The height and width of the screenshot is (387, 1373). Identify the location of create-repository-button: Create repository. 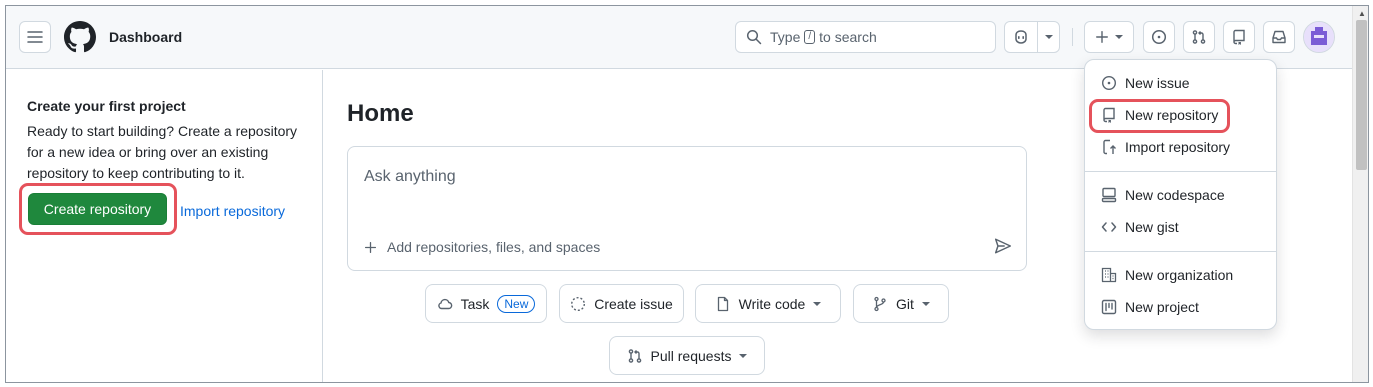
(97, 209).